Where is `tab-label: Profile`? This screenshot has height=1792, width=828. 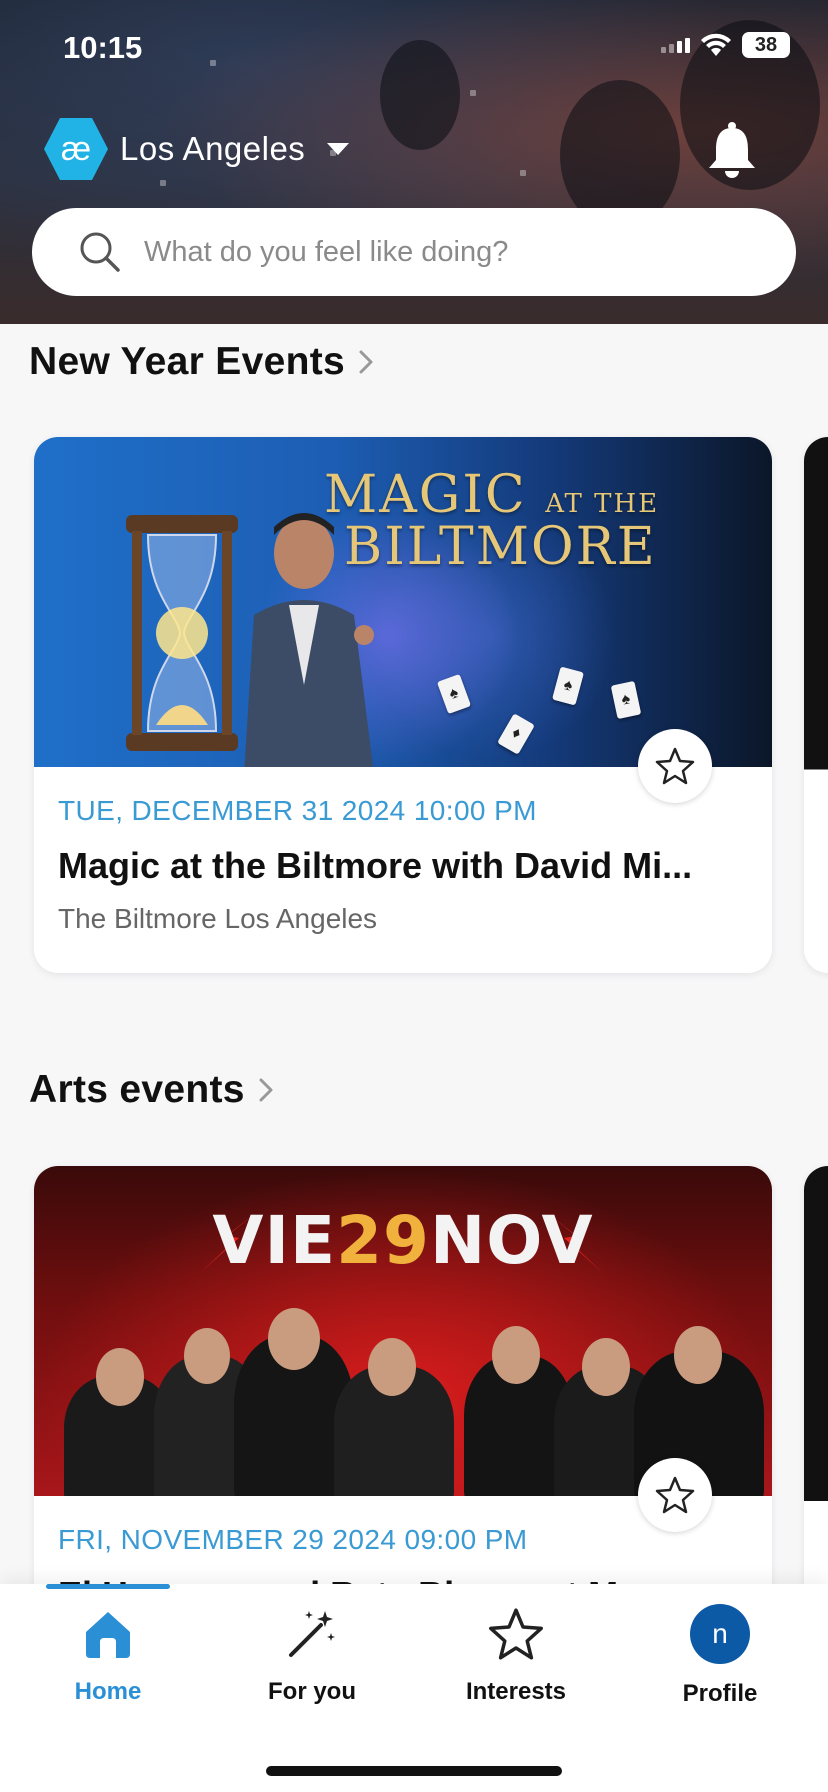
tab-label: Profile is located at coordinates (720, 1693).